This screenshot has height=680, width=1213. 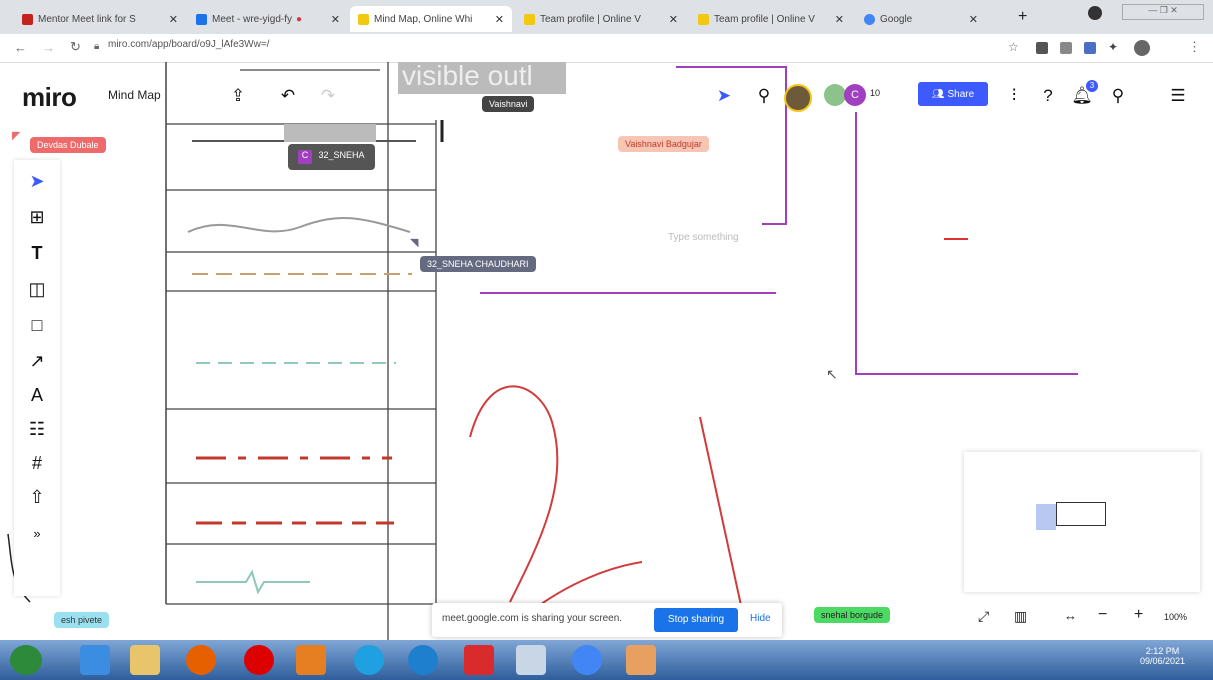 What do you see at coordinates (37, 289) in the screenshot?
I see `sticky-note-tool-icon: ◫` at bounding box center [37, 289].